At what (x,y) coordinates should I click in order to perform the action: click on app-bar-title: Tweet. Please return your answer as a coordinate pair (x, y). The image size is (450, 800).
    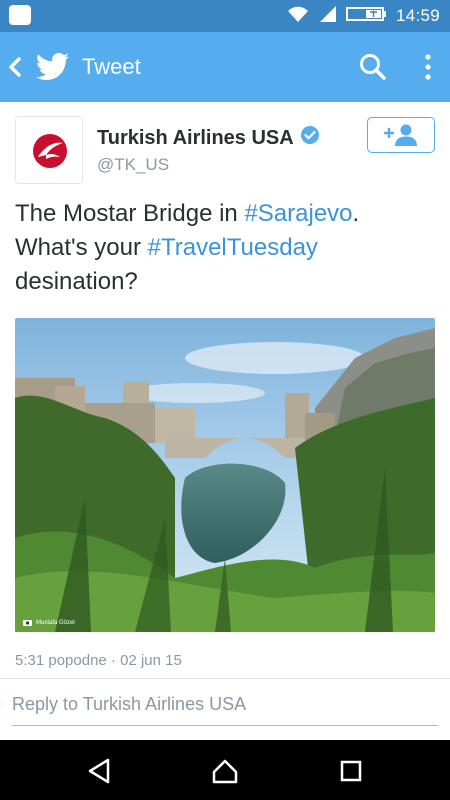
    Looking at the image, I should click on (111, 66).